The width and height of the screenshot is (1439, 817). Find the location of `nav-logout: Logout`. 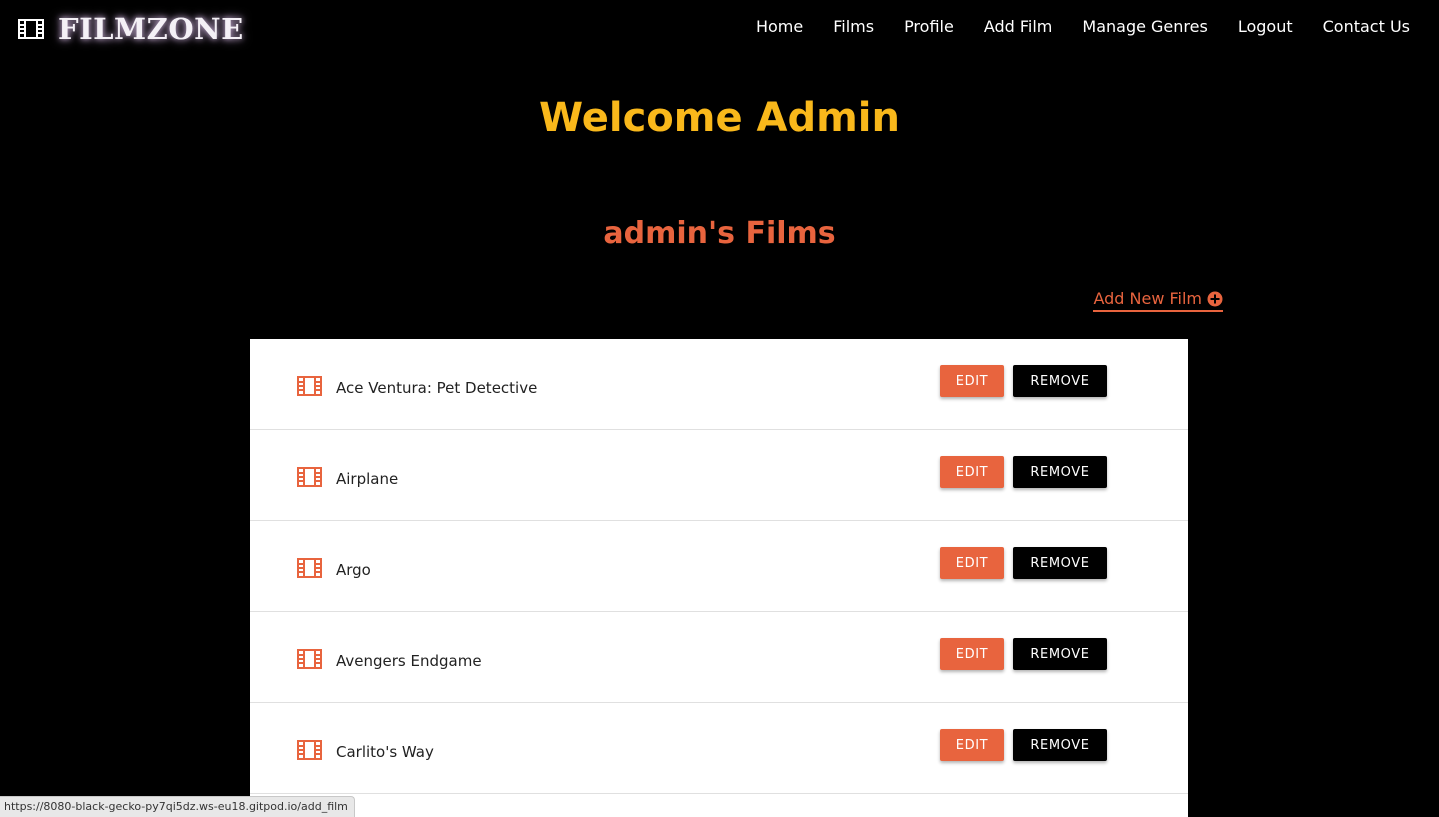

nav-logout: Logout is located at coordinates (1265, 27).